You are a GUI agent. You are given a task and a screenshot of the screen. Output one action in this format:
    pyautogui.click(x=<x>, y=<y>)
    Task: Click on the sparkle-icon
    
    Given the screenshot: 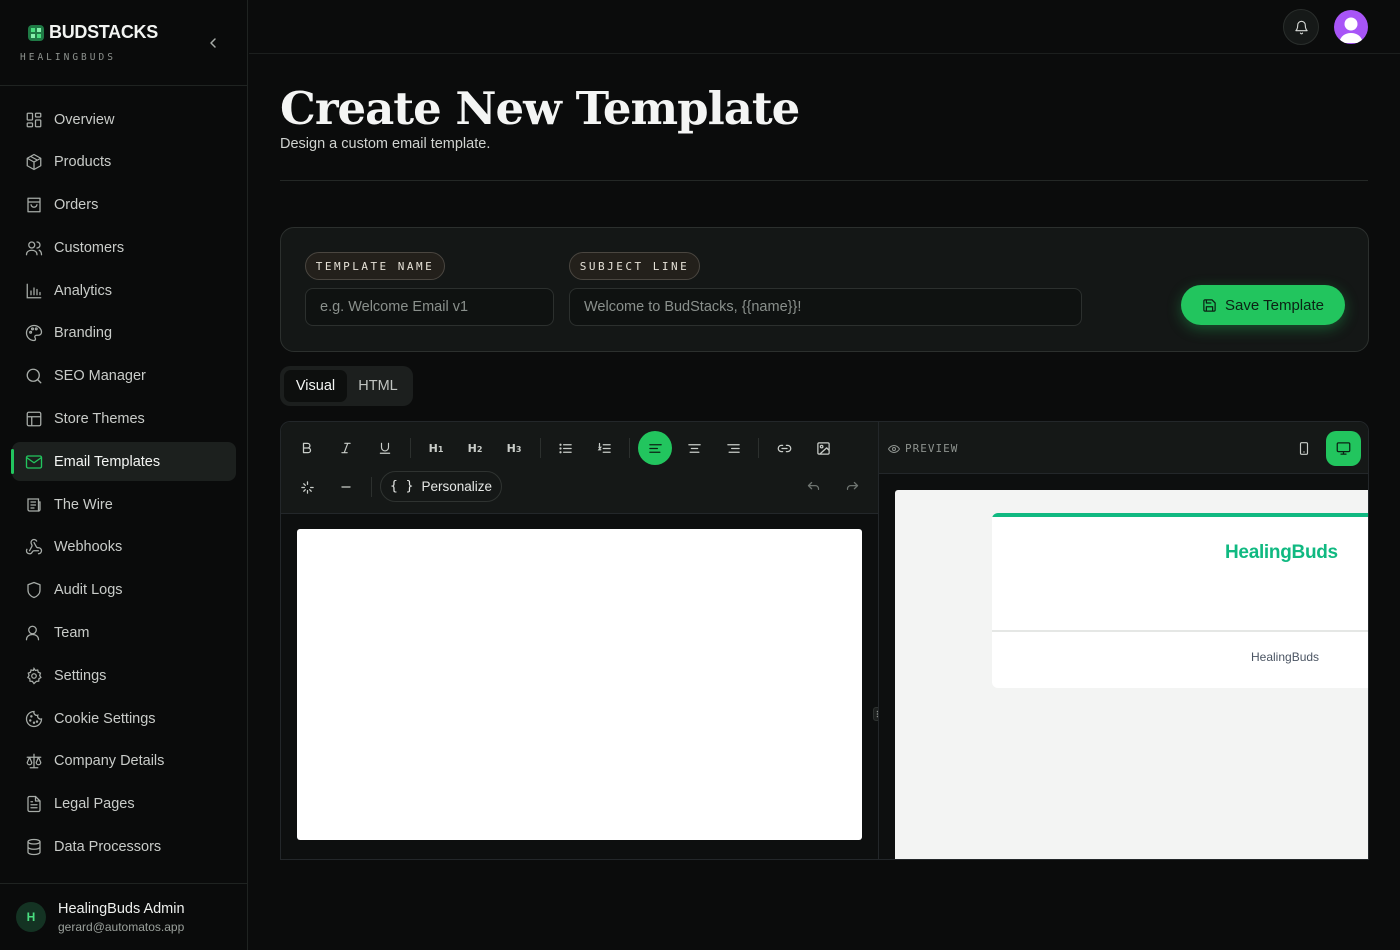 What is the action you would take?
    pyautogui.click(x=307, y=487)
    